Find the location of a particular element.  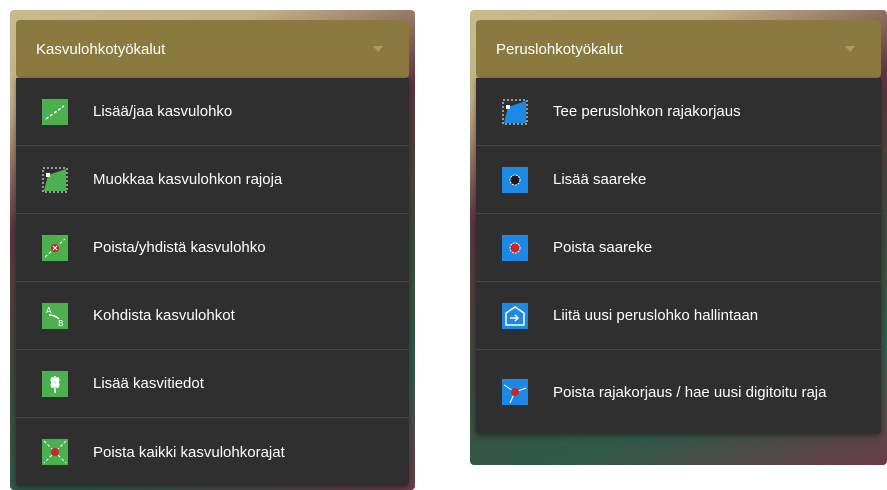

menu-item-add-island: Lisää saareke is located at coordinates (678, 180).